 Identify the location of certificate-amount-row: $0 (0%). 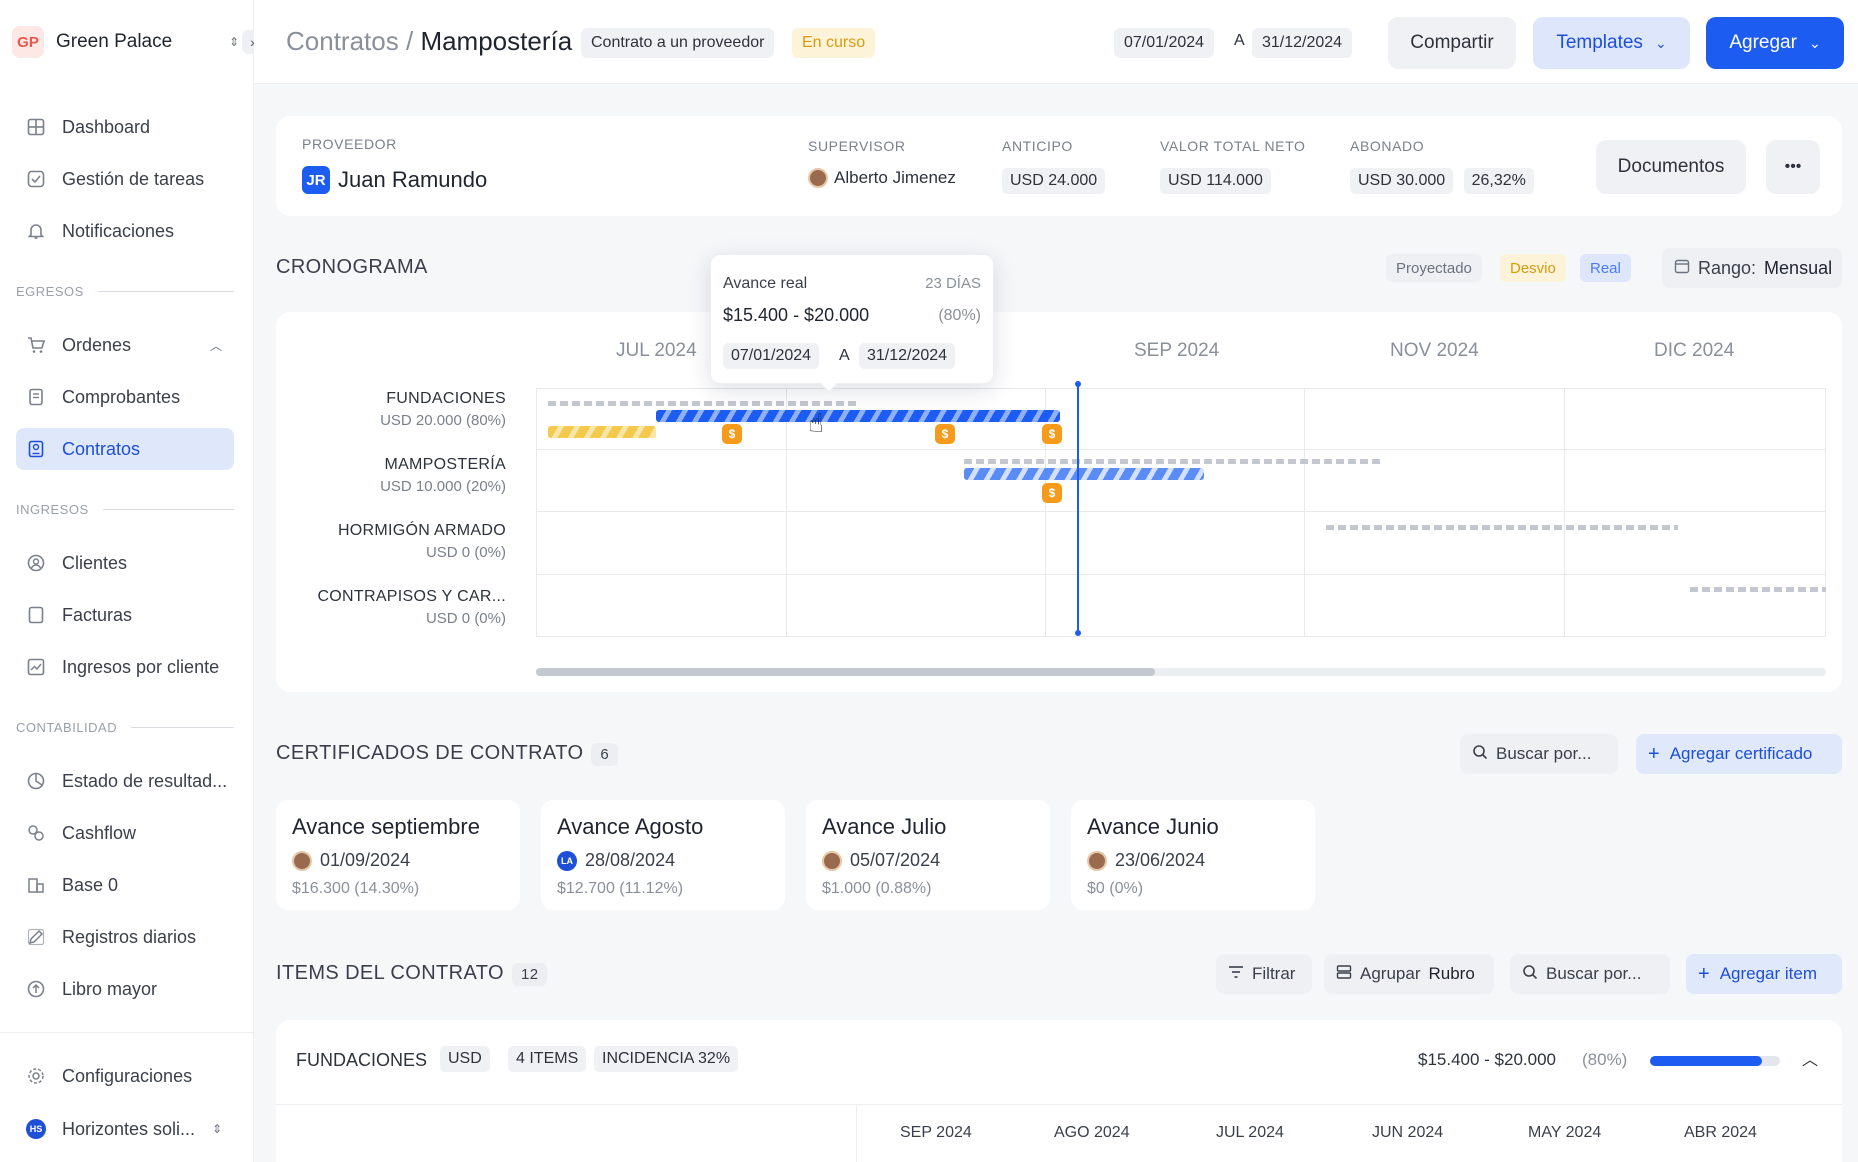
(1115, 889).